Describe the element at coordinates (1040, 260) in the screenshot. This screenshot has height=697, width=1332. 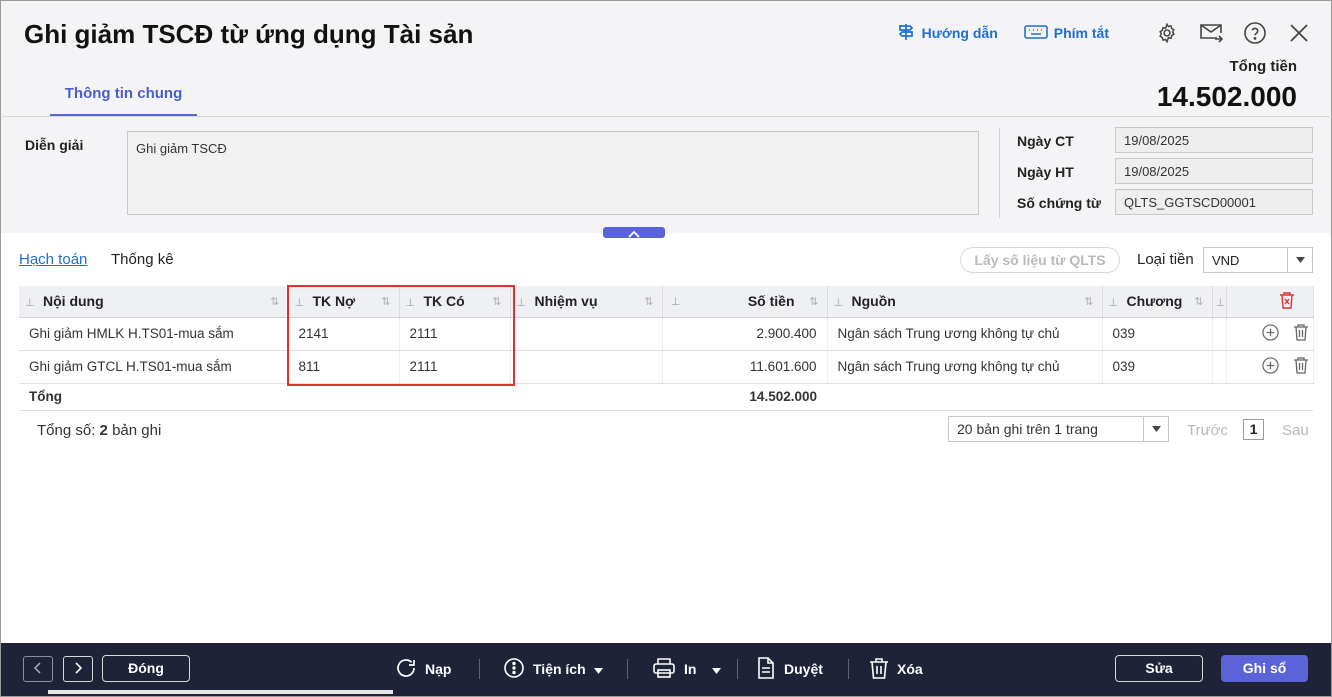
I see `fetch-from-qlts-button: Lấy số liệu từ QLTS` at that location.